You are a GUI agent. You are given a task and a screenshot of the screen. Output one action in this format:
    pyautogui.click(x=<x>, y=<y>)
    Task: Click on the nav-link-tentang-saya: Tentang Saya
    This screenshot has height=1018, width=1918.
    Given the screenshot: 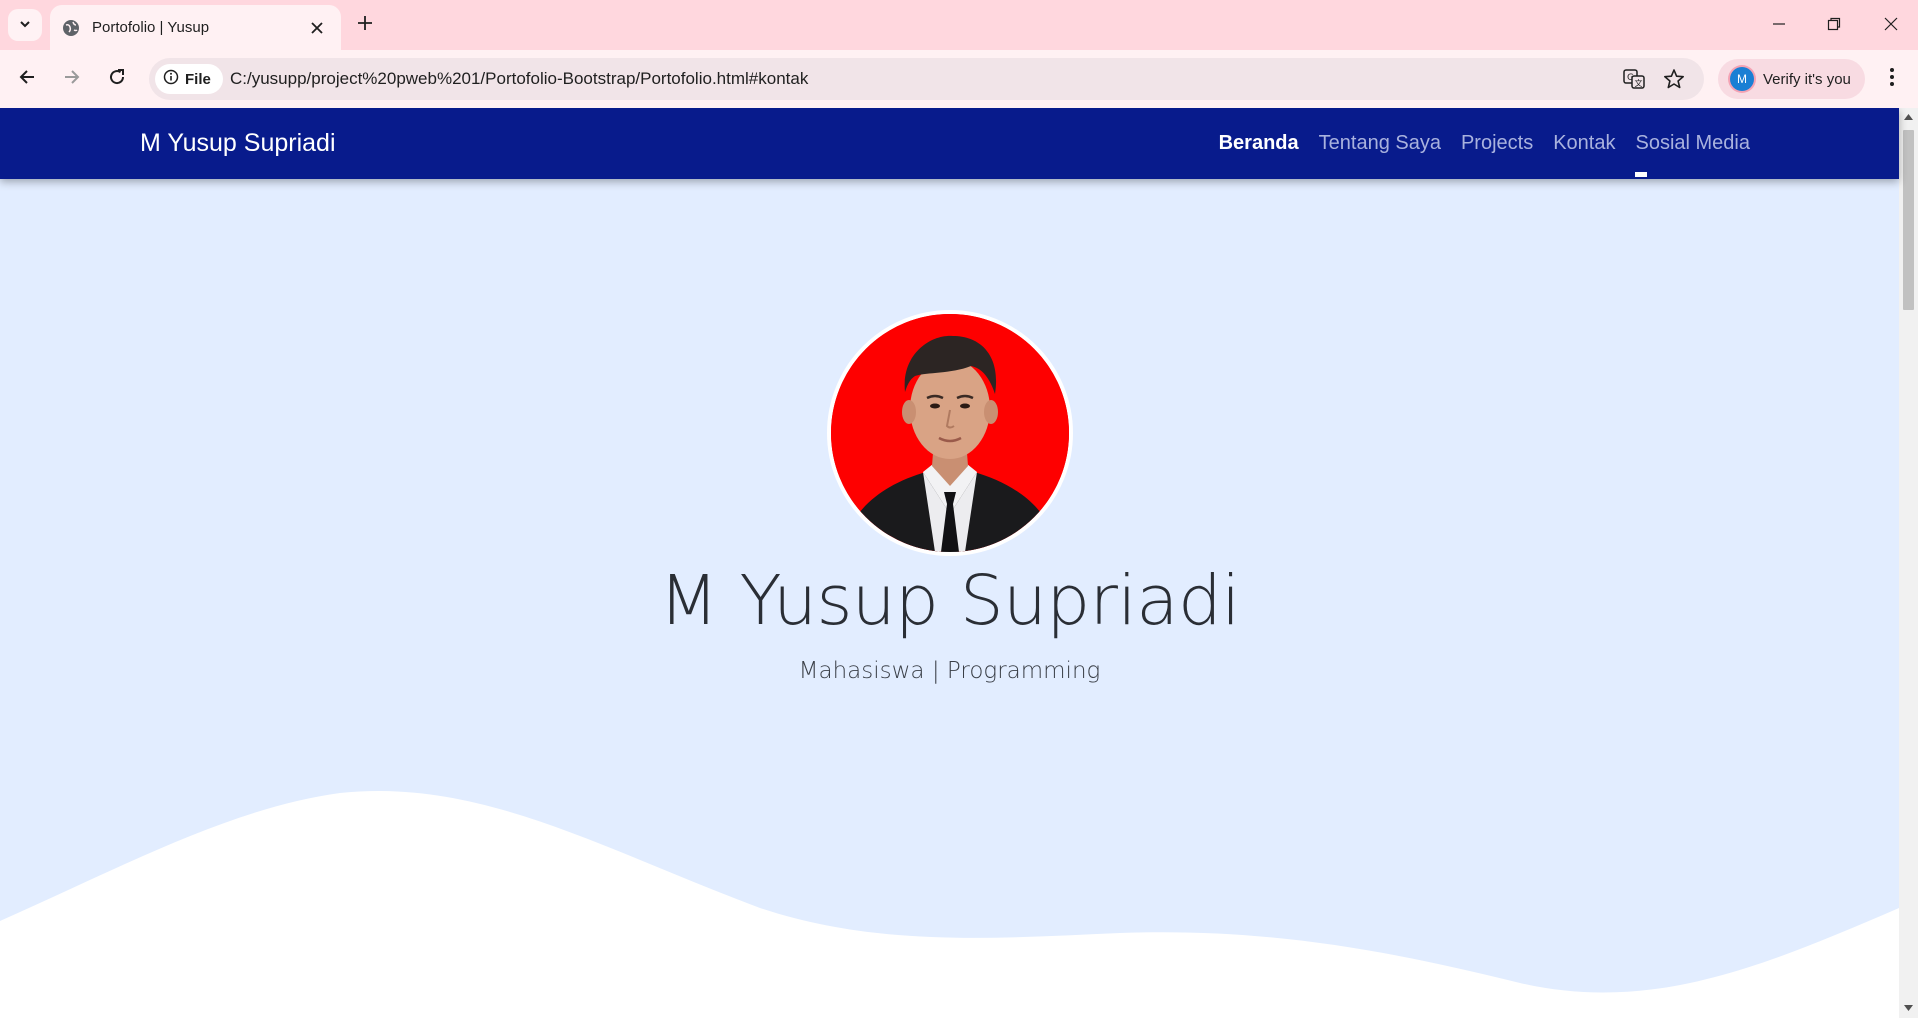 What is the action you would take?
    pyautogui.click(x=1380, y=143)
    